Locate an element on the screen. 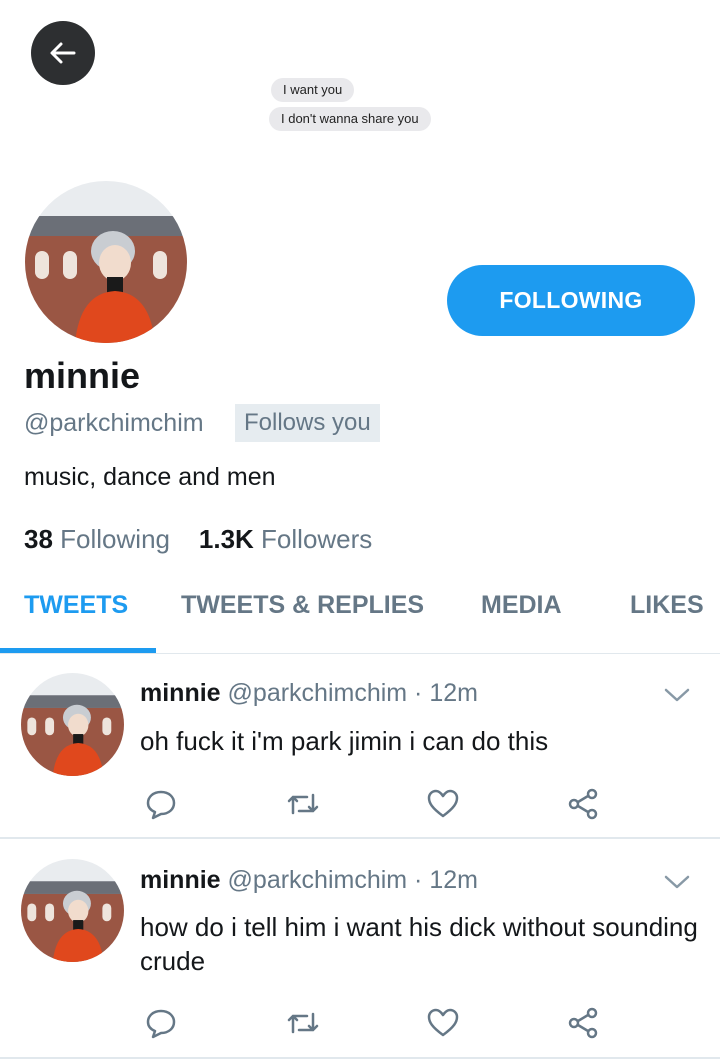 The height and width of the screenshot is (1061, 720). tab-tweets-replies: TWEETS & REPLIES is located at coordinates (302, 605).